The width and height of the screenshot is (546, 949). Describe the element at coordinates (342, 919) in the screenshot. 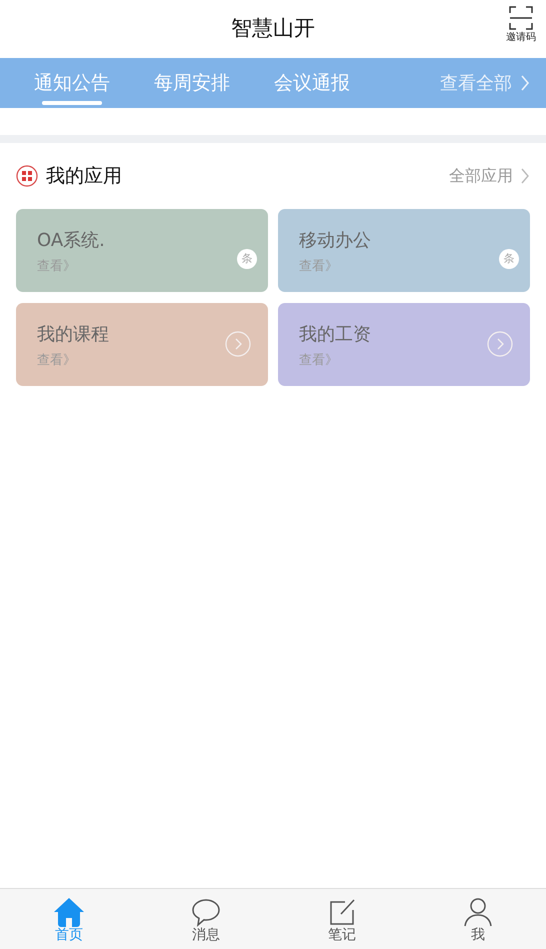

I see `nav-tab: 笔记` at that location.